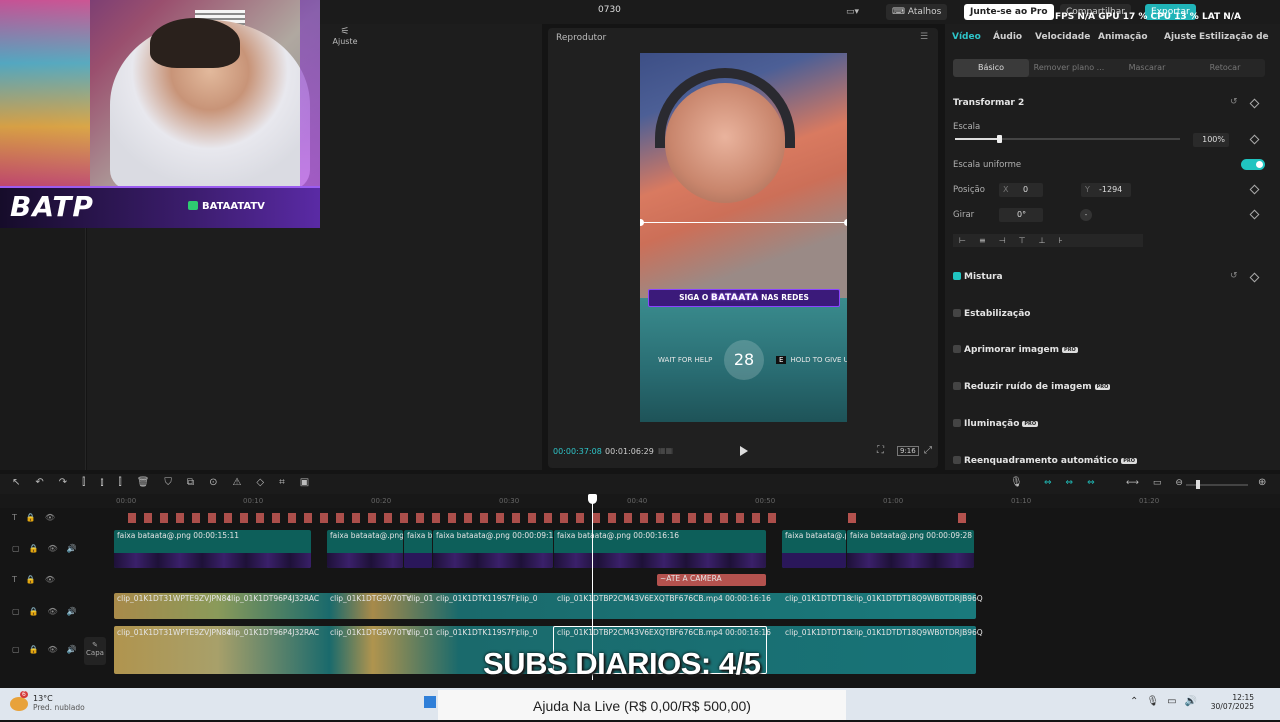 Image resolution: width=1280 pixels, height=722 pixels. What do you see at coordinates (910, 549) in the screenshot?
I see `image-clip: faixa bataata@.png 00:00:09:28` at bounding box center [910, 549].